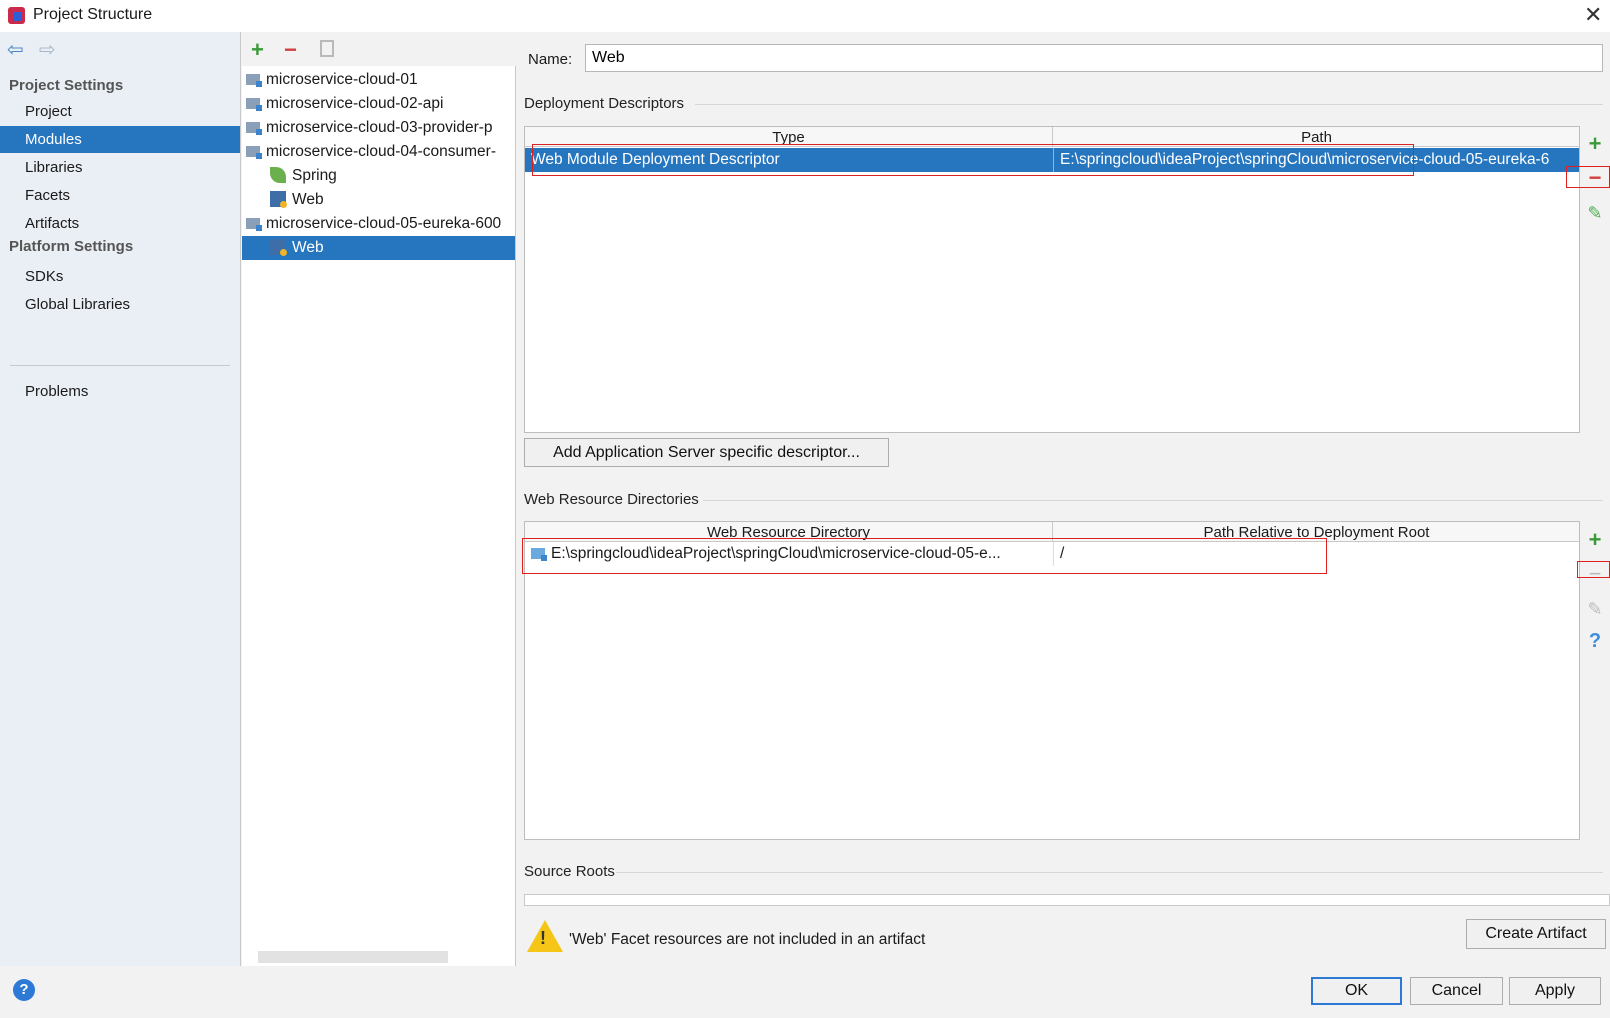  I want to click on table-header: Type Path, so click(1052, 137).